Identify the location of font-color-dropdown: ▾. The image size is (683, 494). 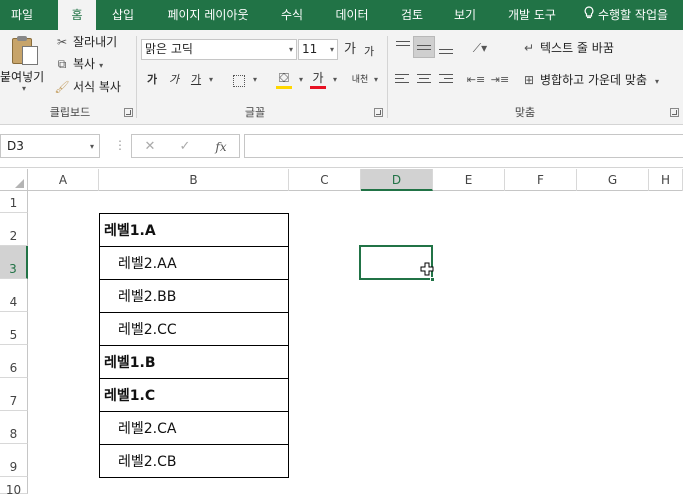
(335, 80).